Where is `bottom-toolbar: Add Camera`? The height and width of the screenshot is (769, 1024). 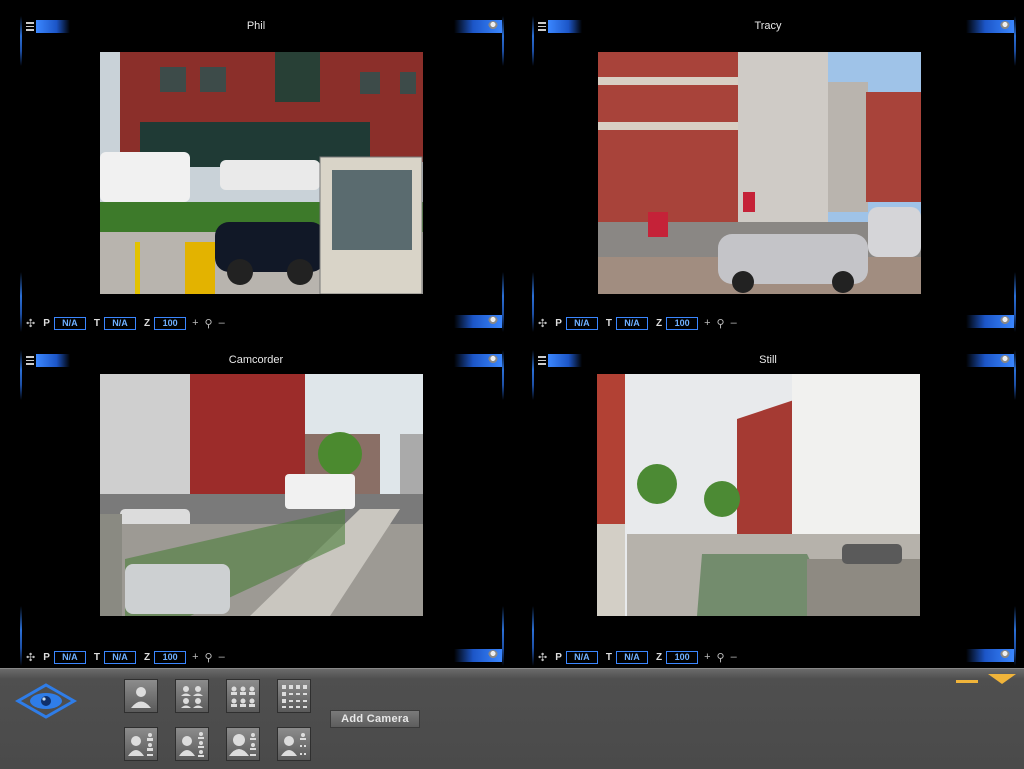
bottom-toolbar: Add Camera is located at coordinates (512, 718).